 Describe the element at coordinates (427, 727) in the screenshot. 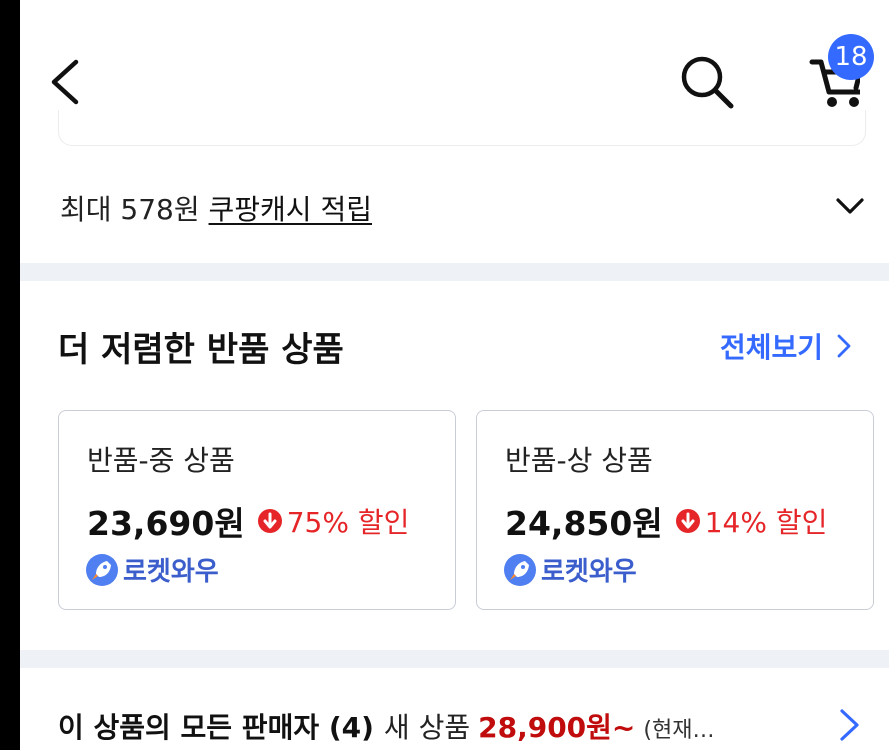

I see `new-product-label: 새 상품` at that location.